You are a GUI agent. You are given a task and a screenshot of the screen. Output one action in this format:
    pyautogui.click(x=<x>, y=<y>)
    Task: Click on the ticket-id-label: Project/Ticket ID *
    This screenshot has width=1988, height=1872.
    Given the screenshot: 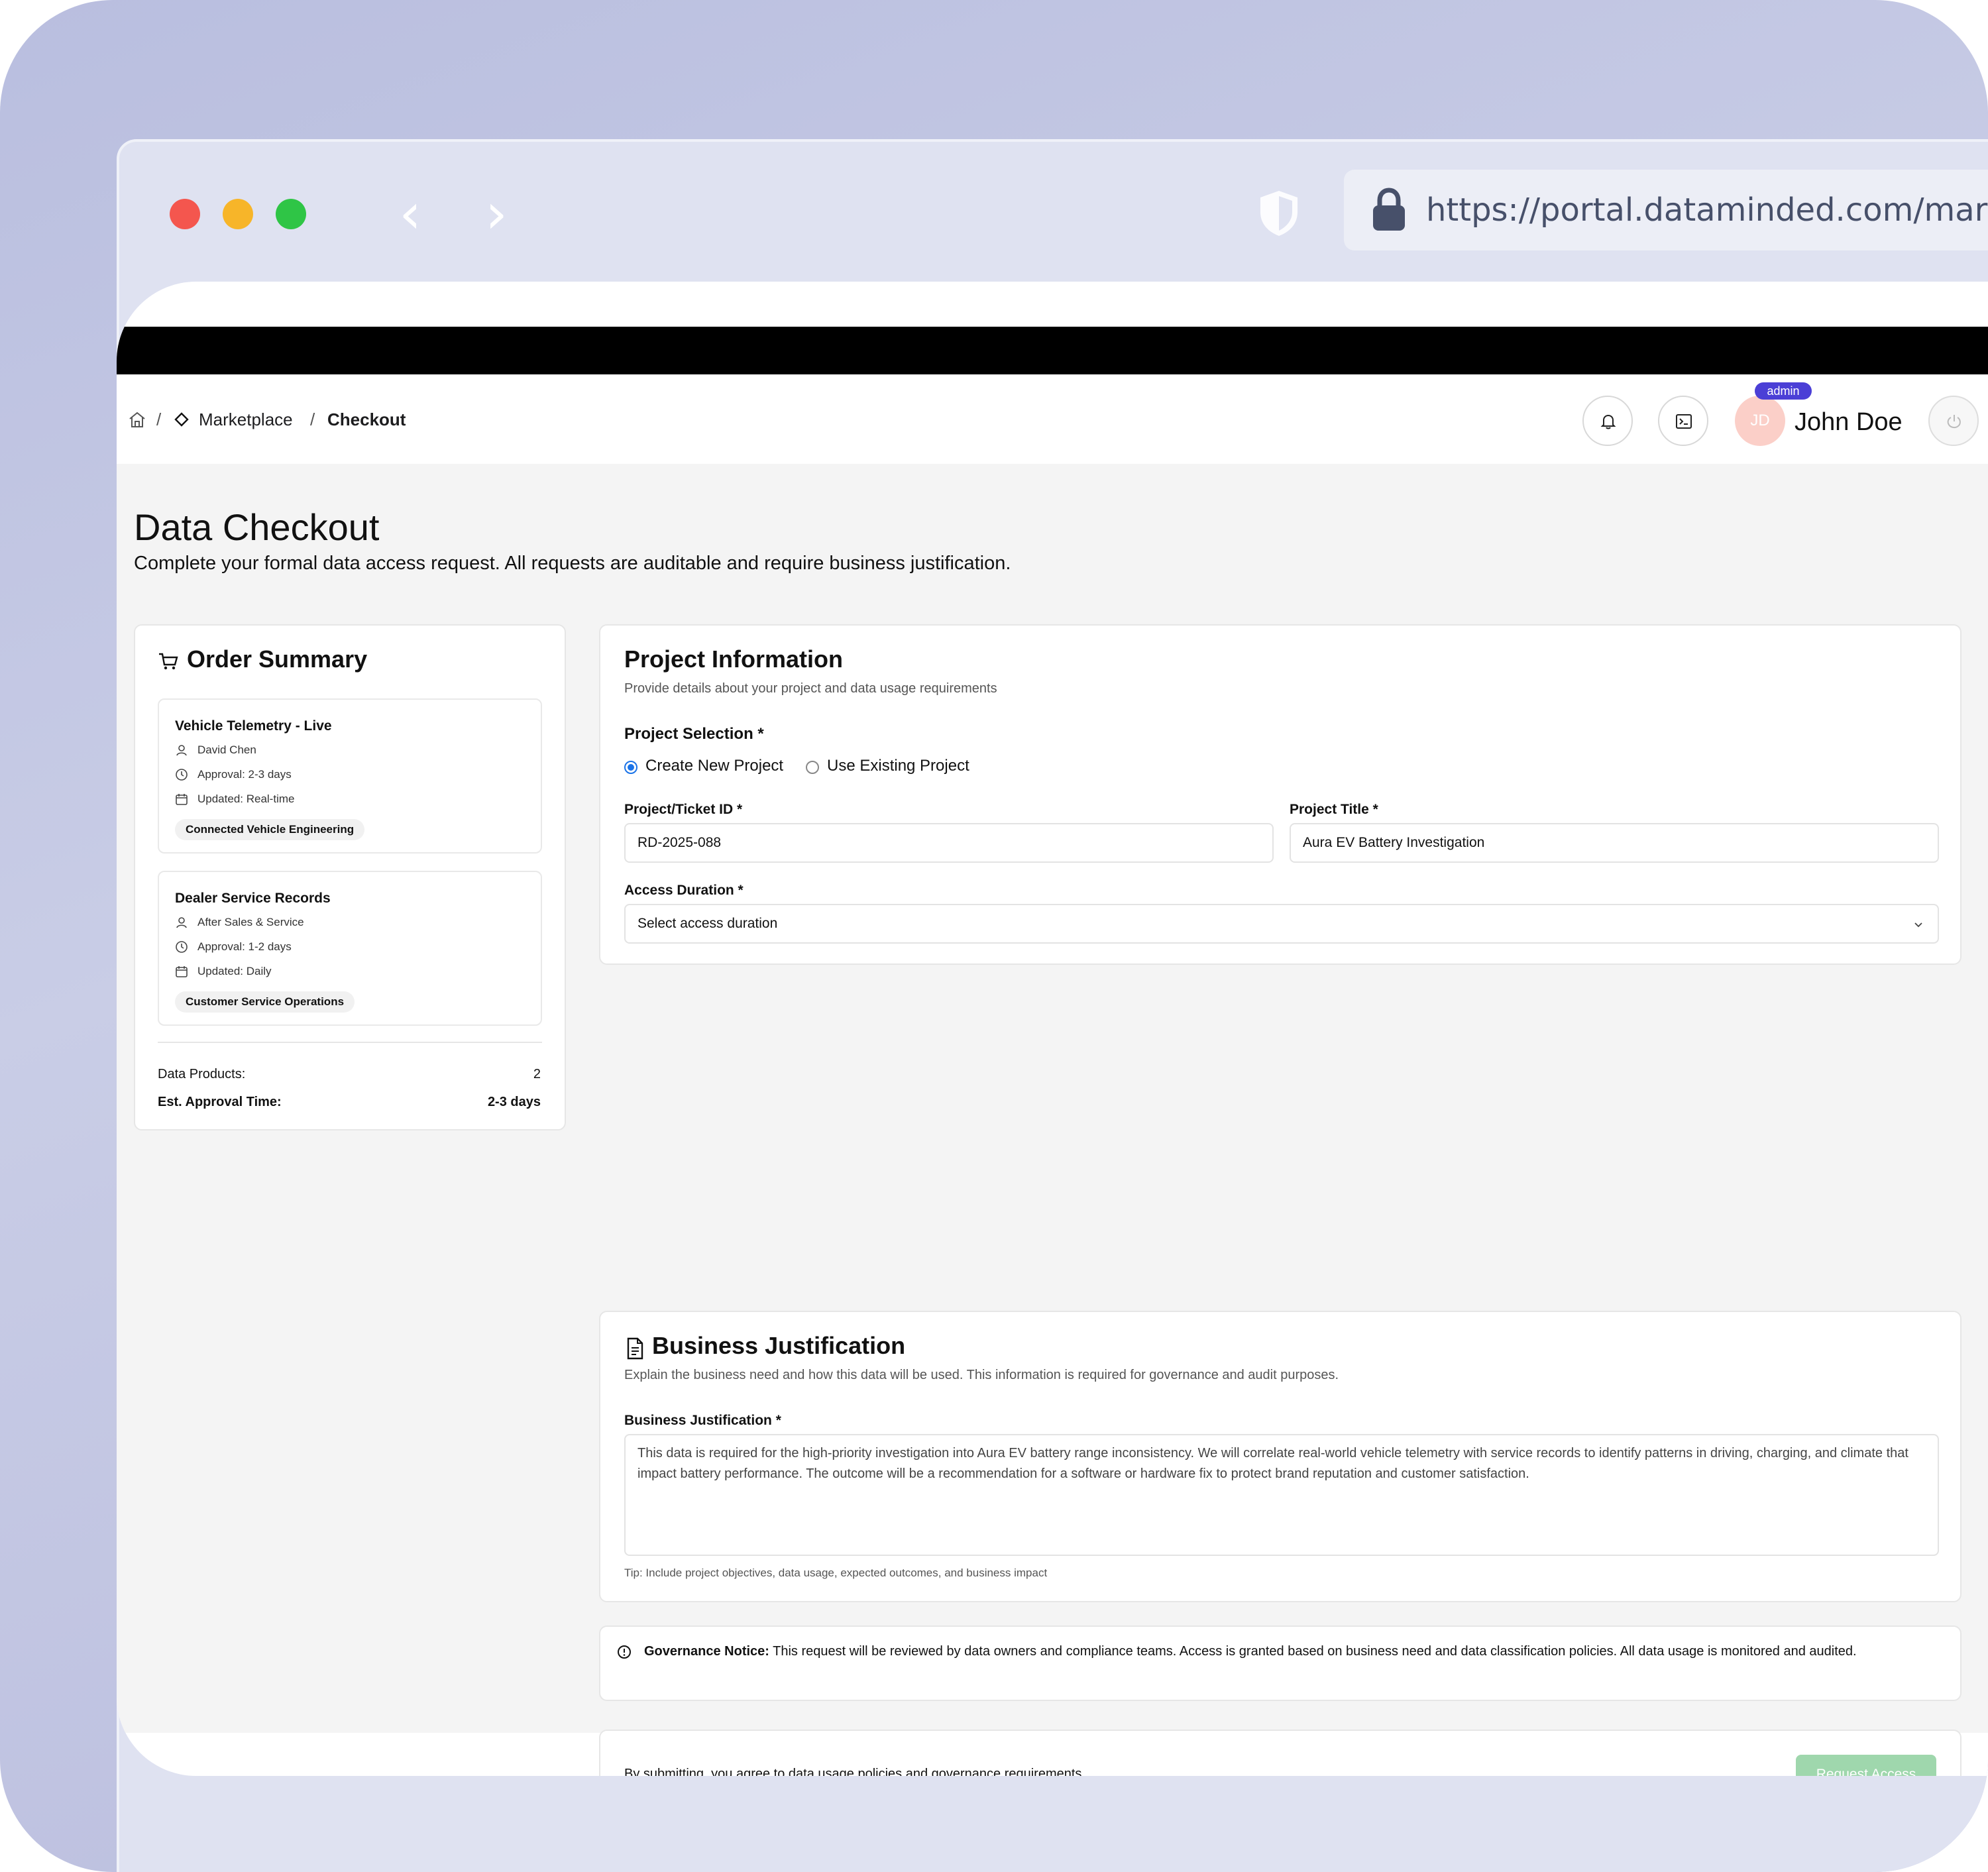 What is the action you would take?
    pyautogui.click(x=683, y=809)
    